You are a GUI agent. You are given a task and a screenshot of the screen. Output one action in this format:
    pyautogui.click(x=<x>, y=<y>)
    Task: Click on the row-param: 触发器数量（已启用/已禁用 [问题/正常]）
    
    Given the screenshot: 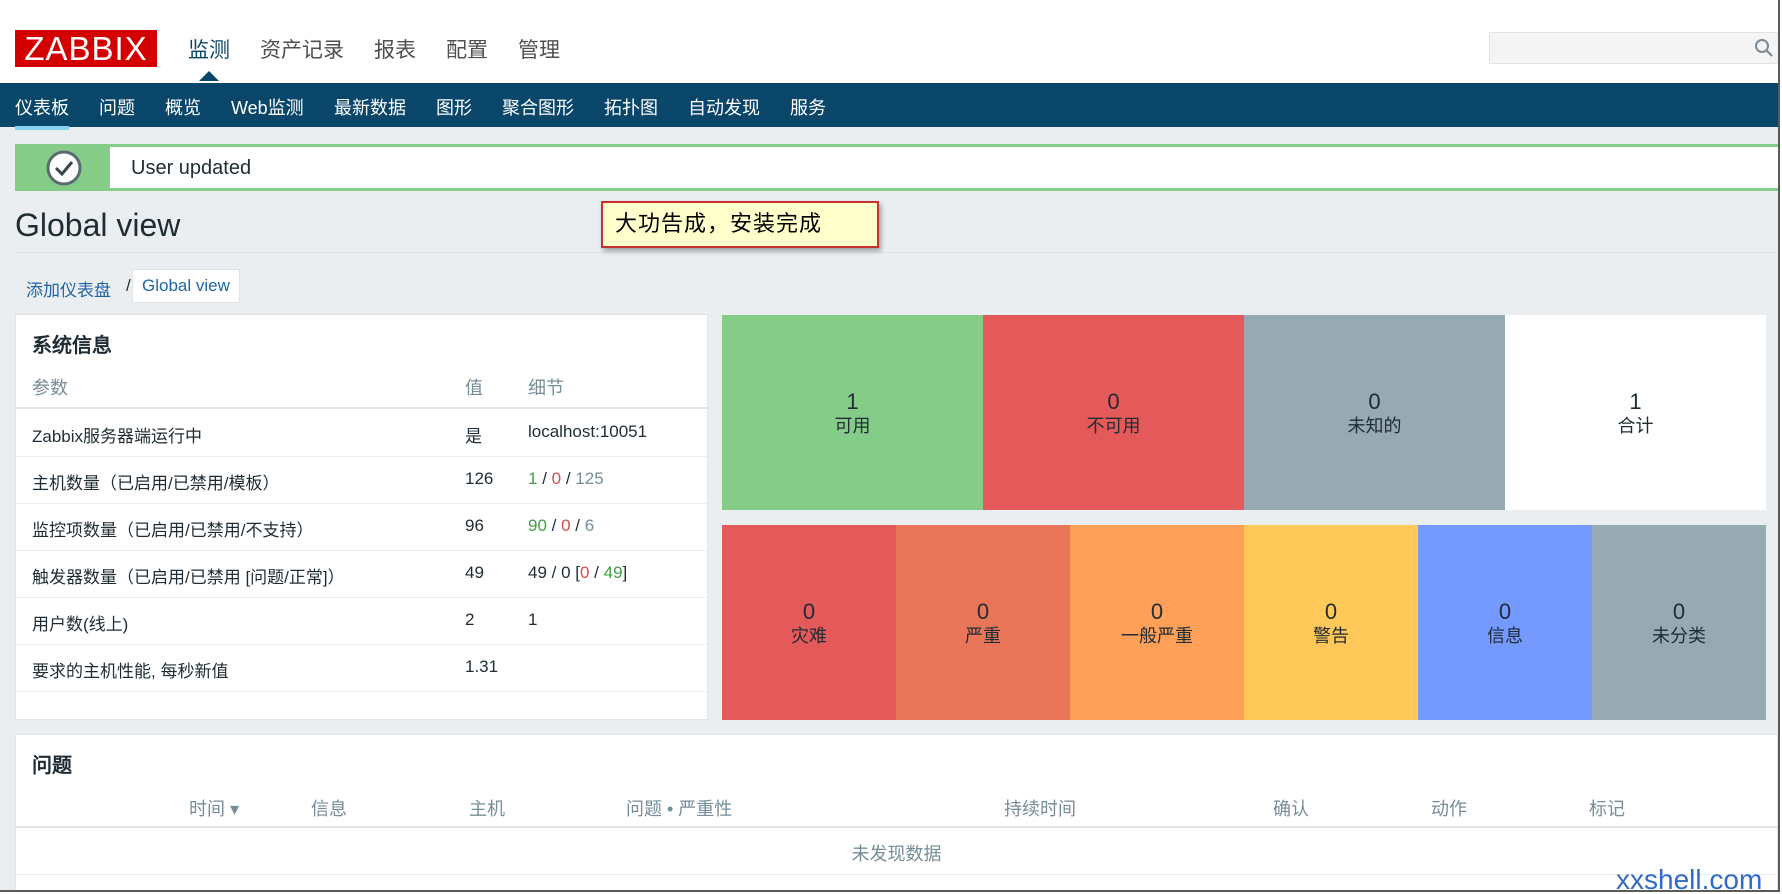 What is the action you would take?
    pyautogui.click(x=188, y=577)
    